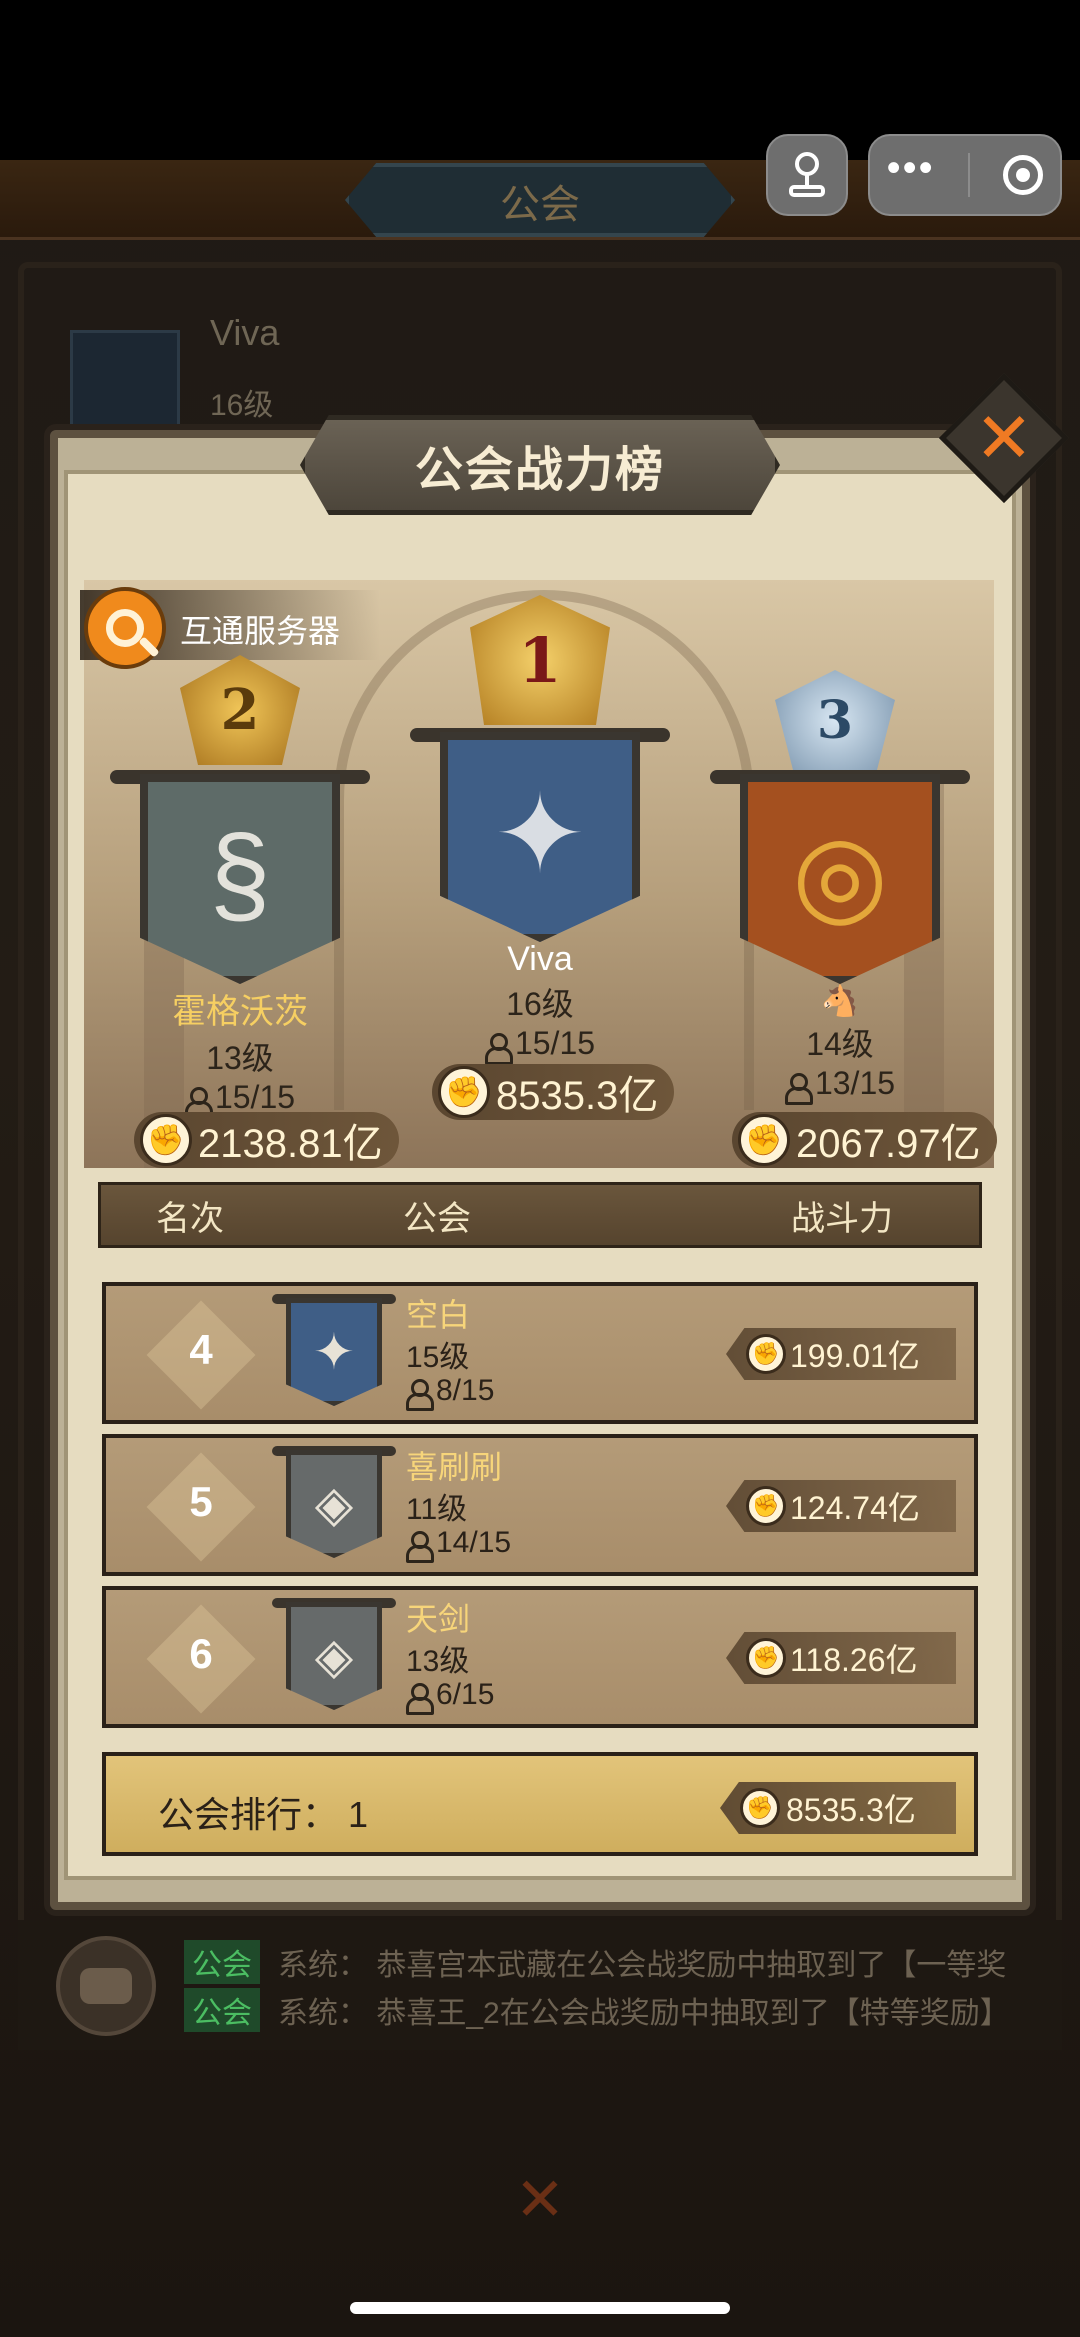 Image resolution: width=1080 pixels, height=2337 pixels. Describe the element at coordinates (125, 385) in the screenshot. I see `guild-emblem-icon` at that location.